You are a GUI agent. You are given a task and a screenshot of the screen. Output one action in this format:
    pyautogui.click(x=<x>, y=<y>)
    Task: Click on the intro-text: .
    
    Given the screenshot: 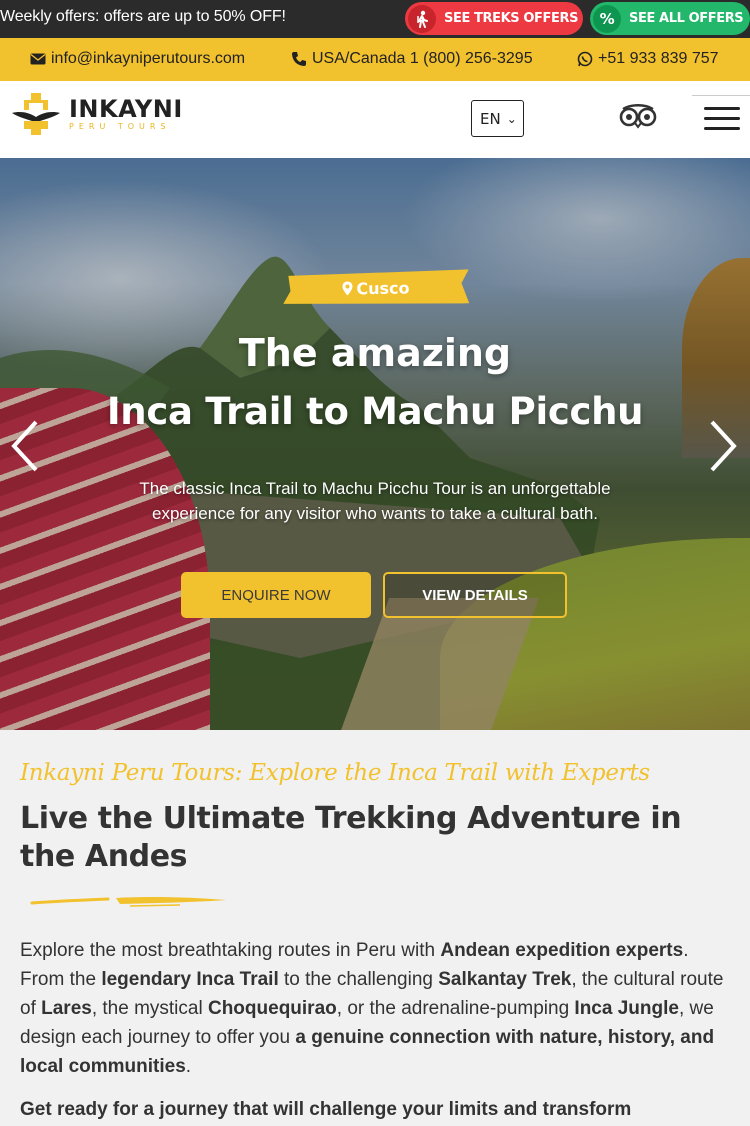 What is the action you would take?
    pyautogui.click(x=188, y=1066)
    